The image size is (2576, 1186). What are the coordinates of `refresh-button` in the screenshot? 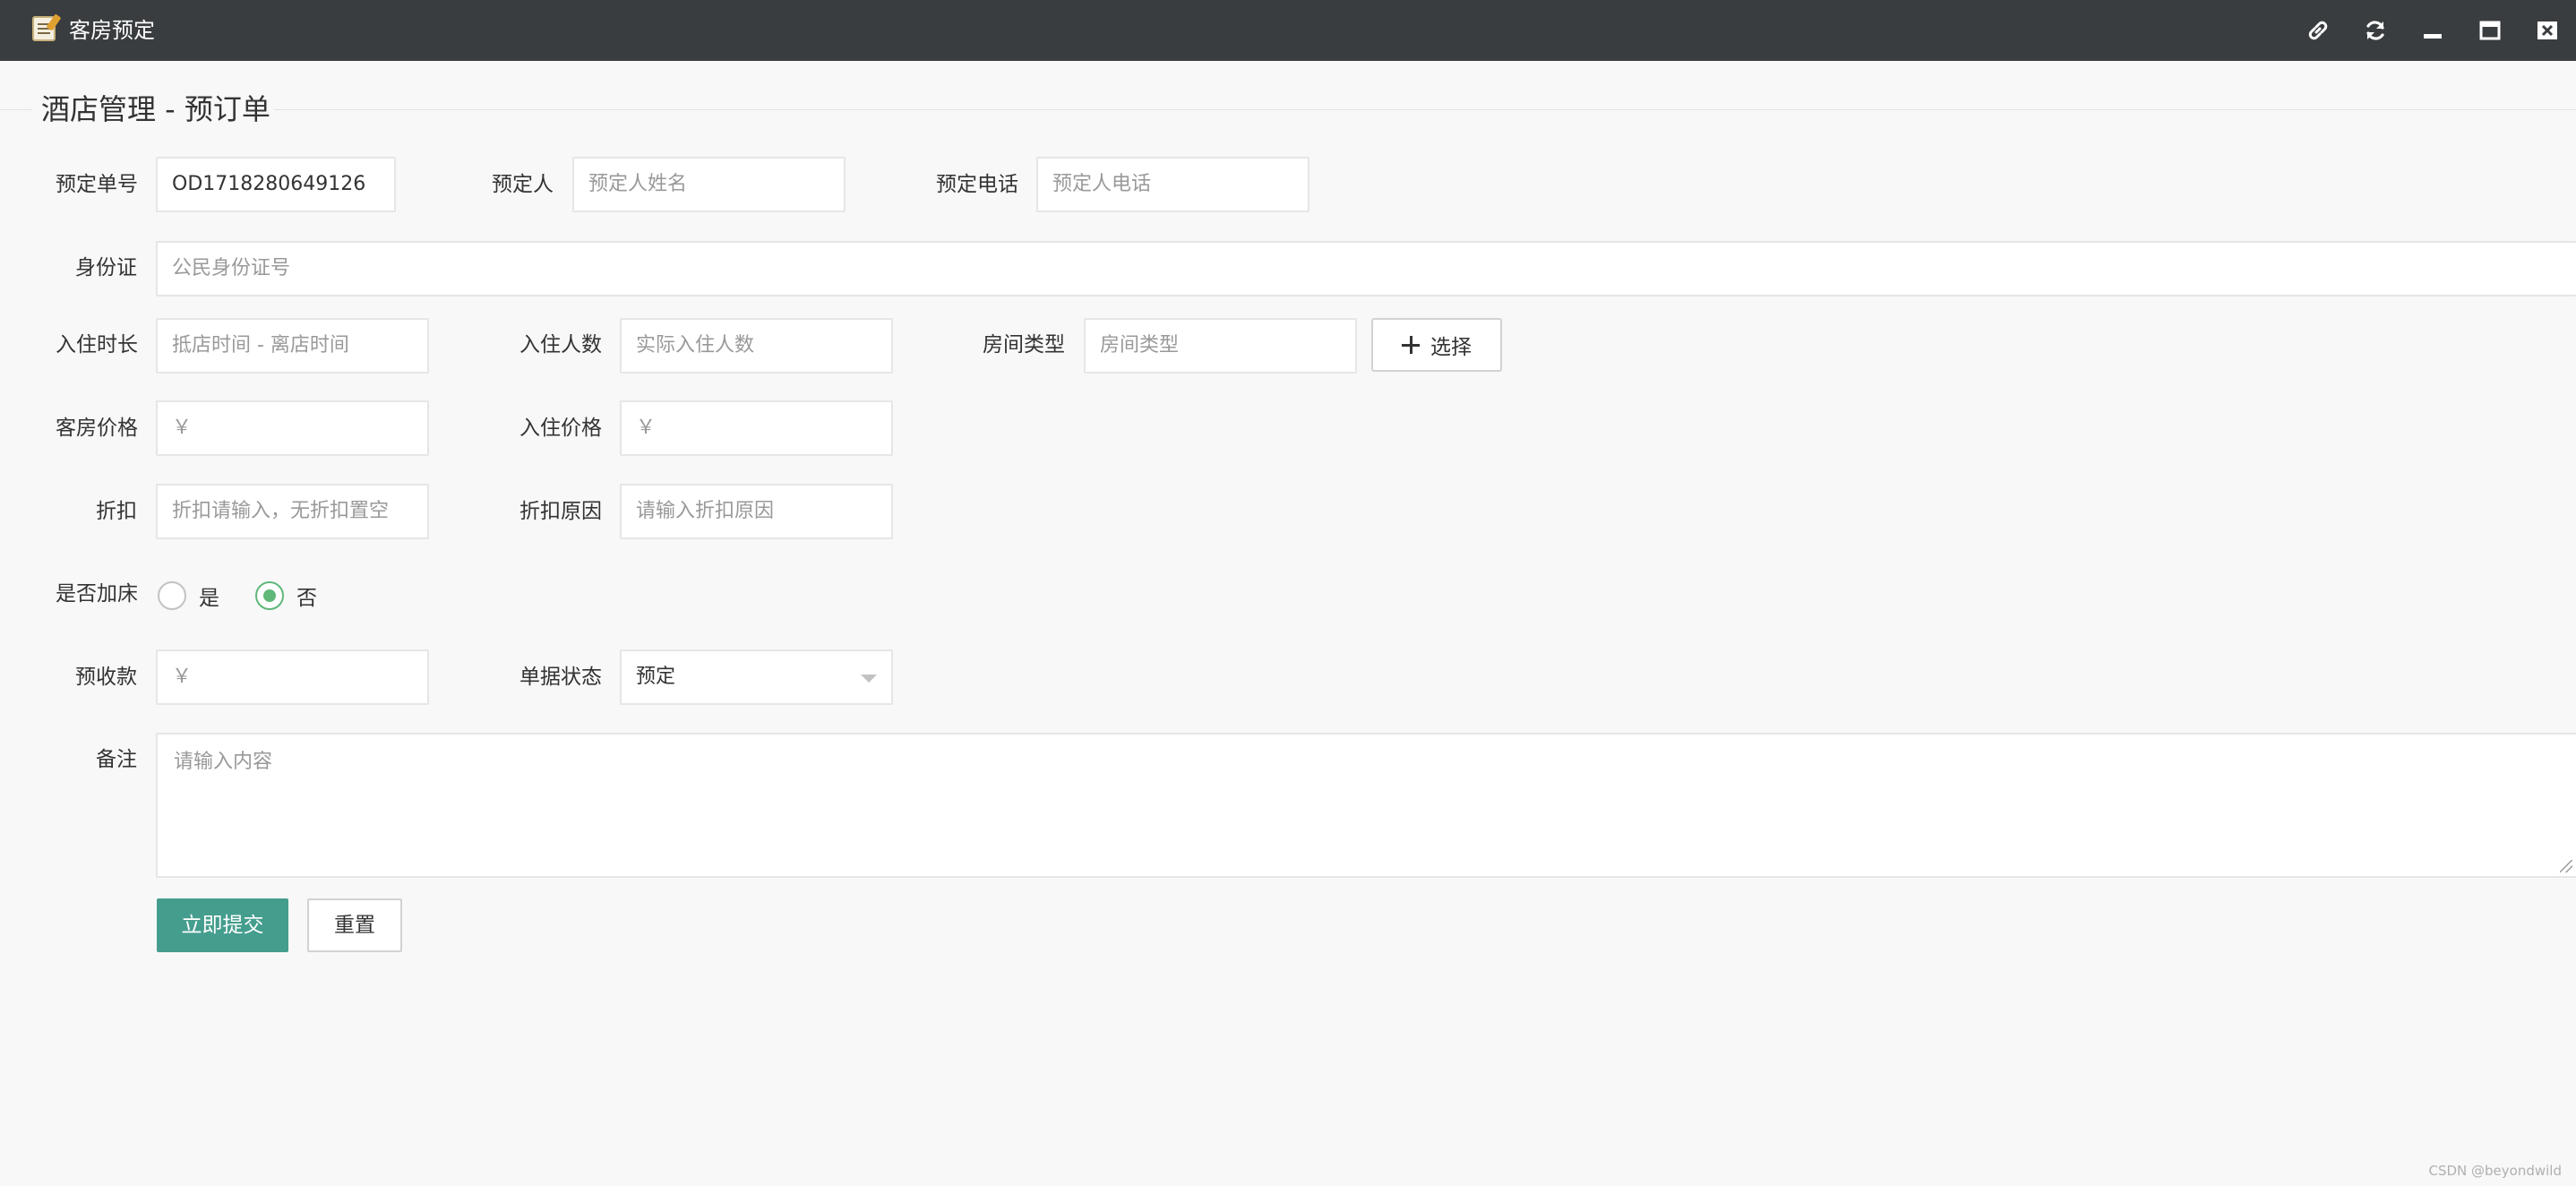 It's located at (2375, 30).